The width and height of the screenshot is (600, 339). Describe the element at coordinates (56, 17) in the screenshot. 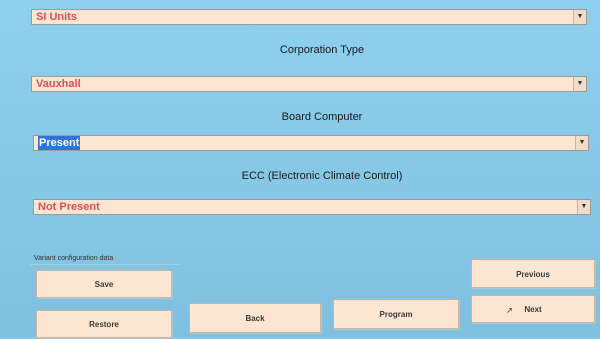

I see `units-value: SI Units` at that location.